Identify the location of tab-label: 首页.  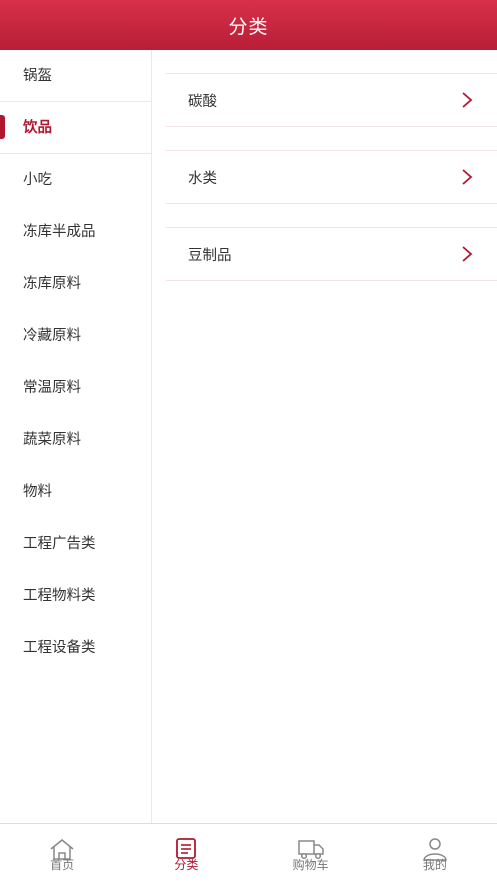
(62, 865).